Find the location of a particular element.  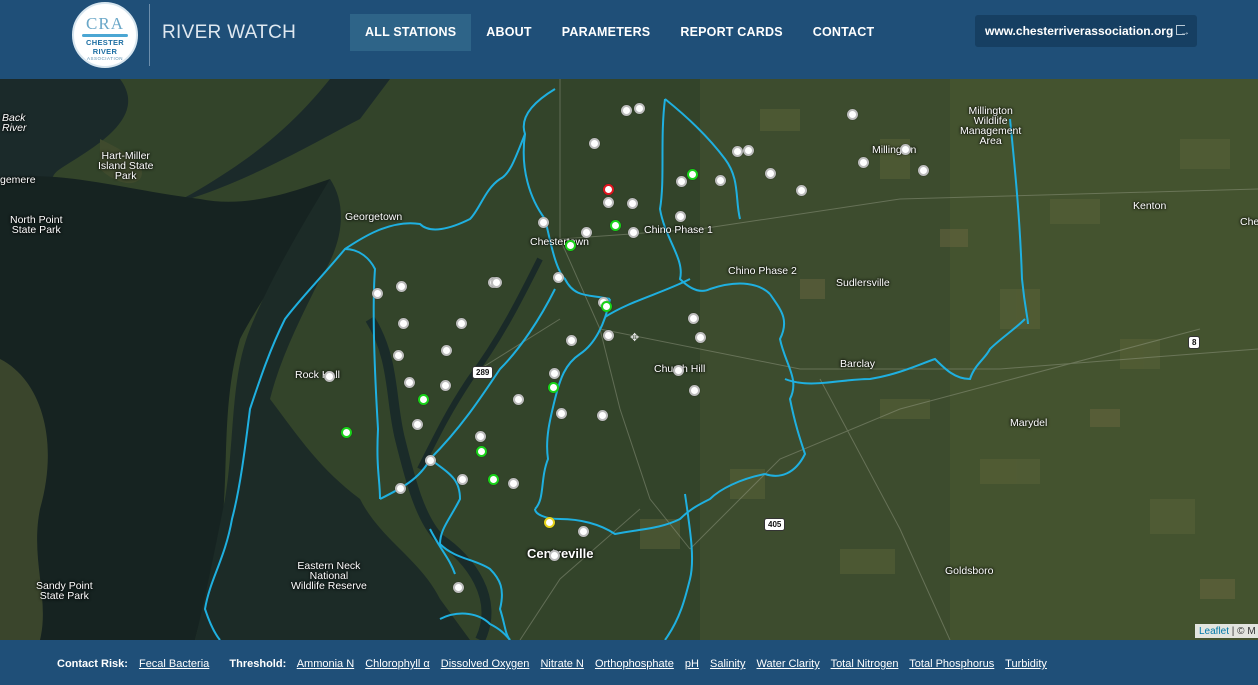

nav-all-stations: ALL STATIONS is located at coordinates (411, 32).